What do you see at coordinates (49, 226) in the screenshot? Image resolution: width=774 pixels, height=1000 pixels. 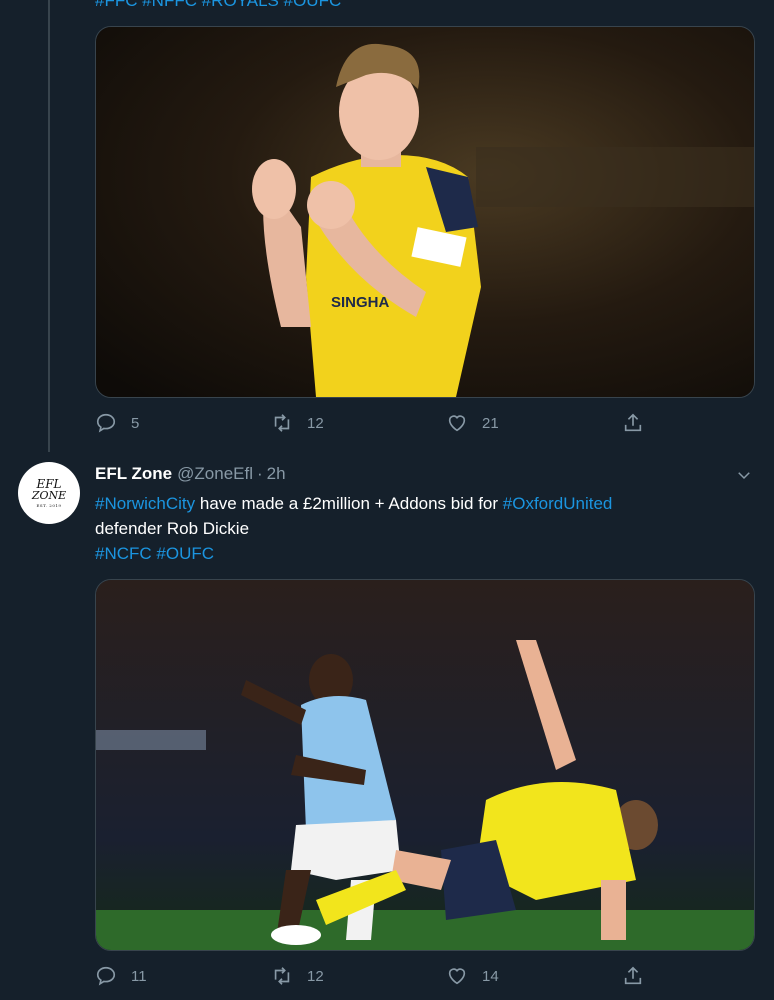 I see `thread-connector-line` at bounding box center [49, 226].